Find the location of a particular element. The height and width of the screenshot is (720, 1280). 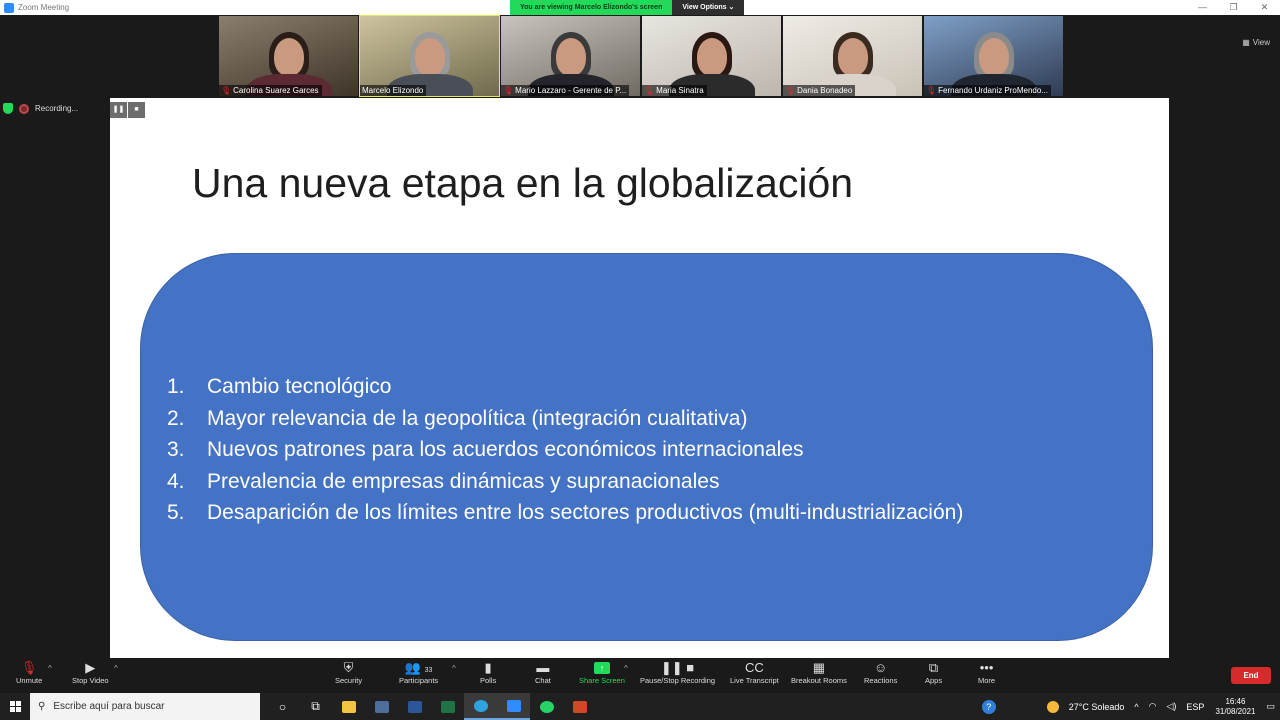

taskbar-search-box: ⚲ Escribe aquí para buscar is located at coordinates (145, 706).